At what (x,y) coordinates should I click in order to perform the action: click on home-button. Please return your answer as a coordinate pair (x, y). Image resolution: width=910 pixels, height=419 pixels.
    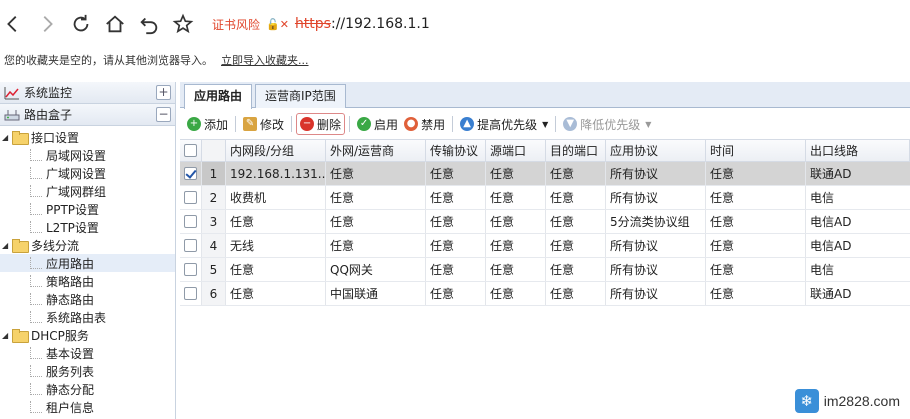
    Looking at the image, I should click on (115, 24).